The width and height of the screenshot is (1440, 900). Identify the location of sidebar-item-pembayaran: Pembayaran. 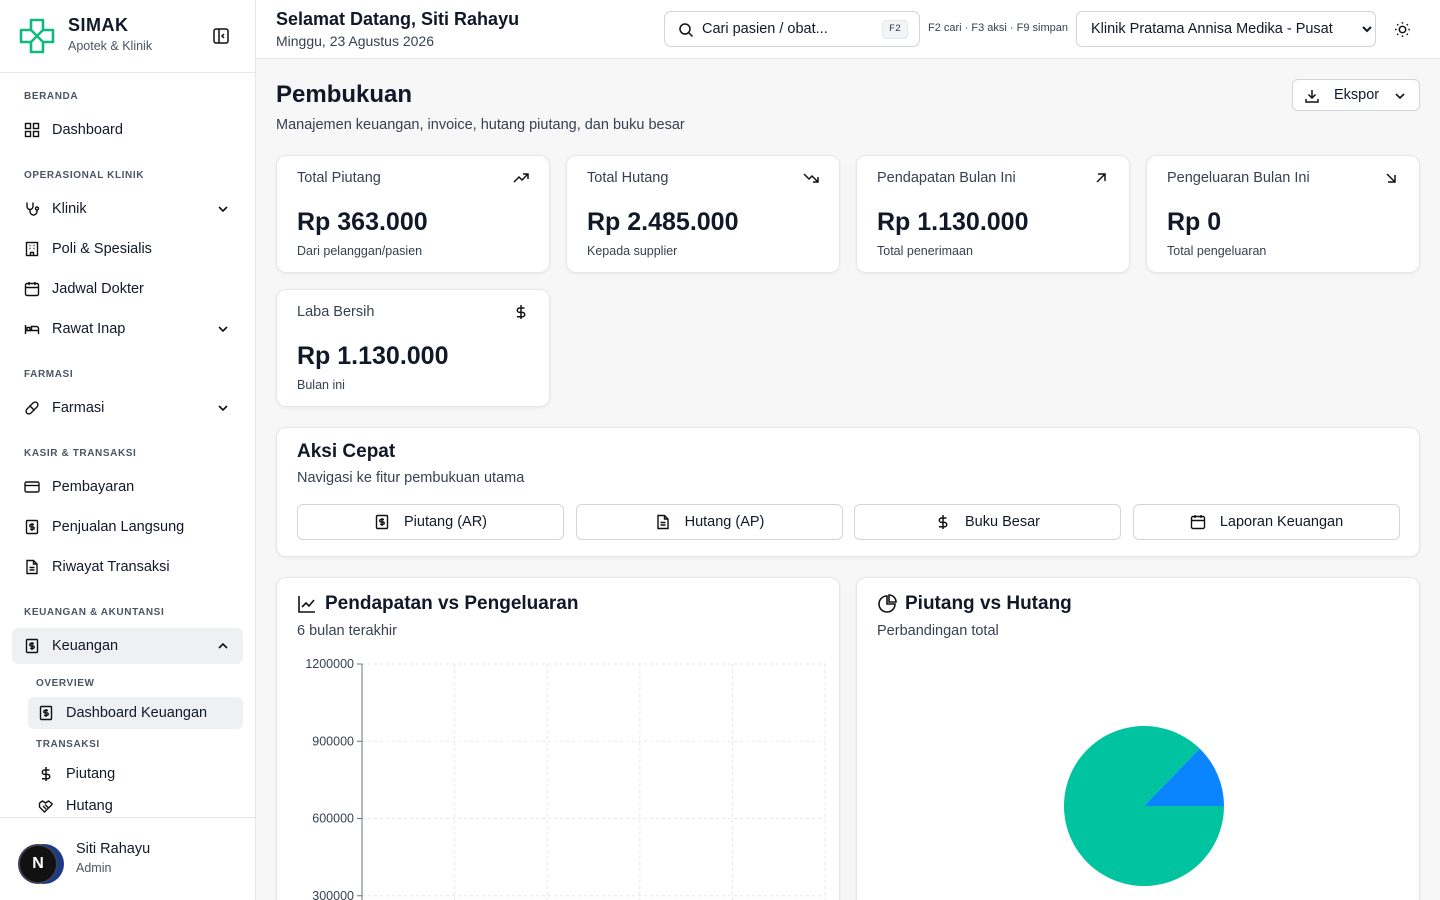
(127, 487).